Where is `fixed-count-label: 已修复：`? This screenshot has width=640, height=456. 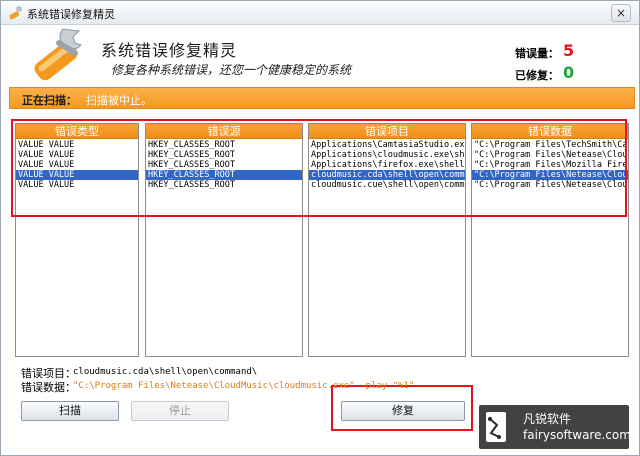
fixed-count-label: 已修复： is located at coordinates (537, 75).